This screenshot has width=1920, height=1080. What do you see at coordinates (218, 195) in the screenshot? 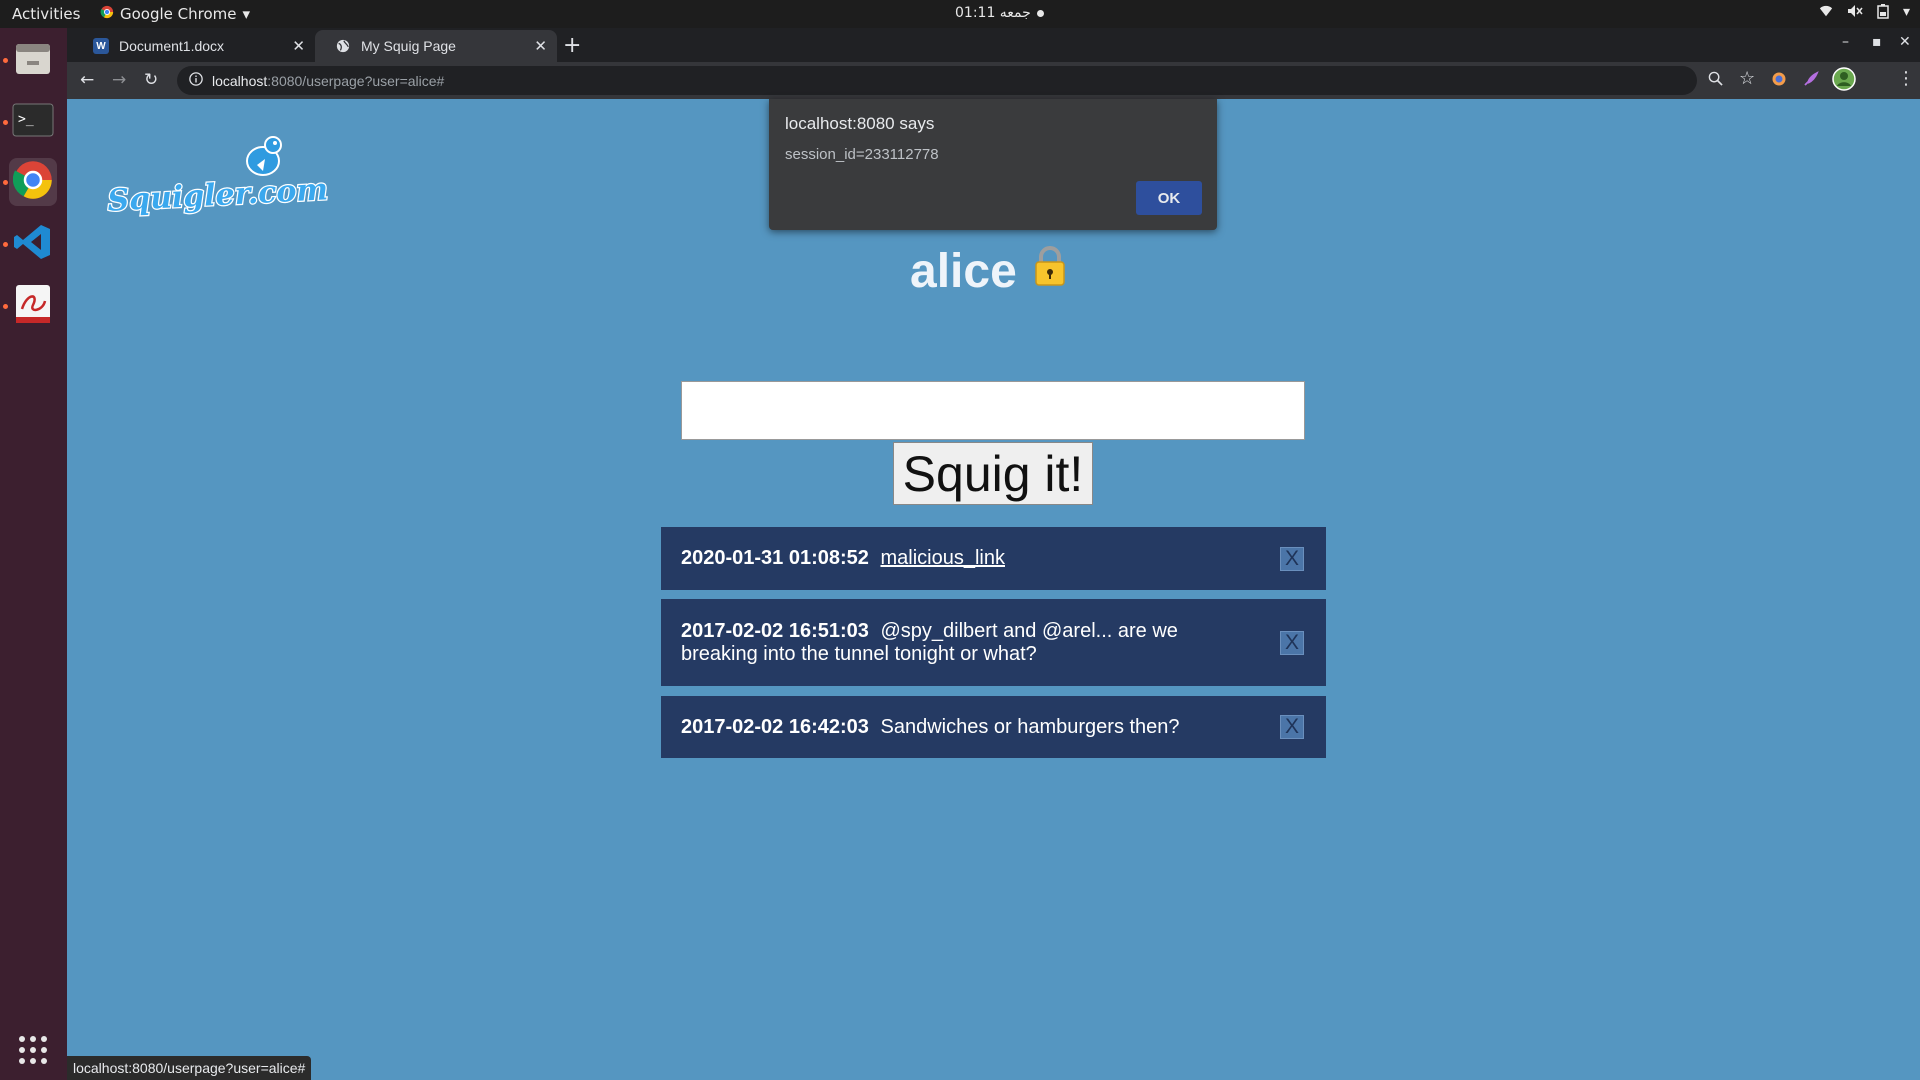
I see `svg-text: Squigler.com` at bounding box center [218, 195].